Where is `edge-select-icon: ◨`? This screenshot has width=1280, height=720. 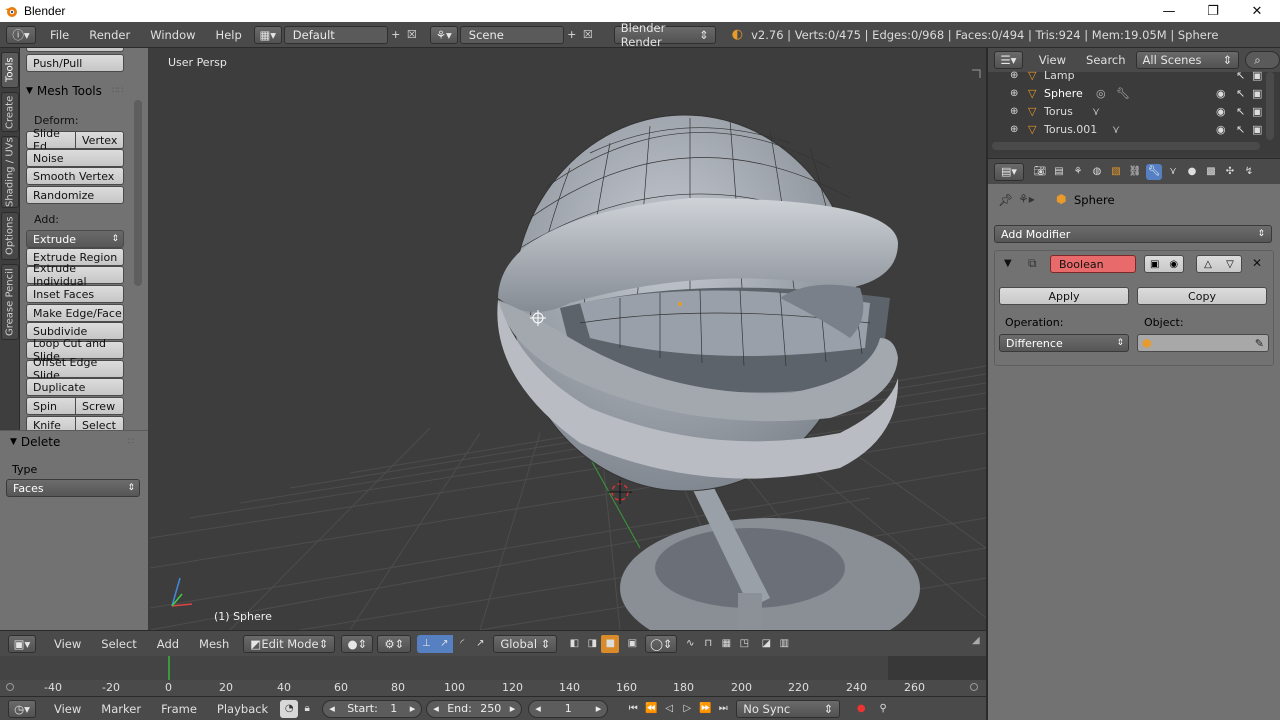
edge-select-icon: ◨ is located at coordinates (592, 644).